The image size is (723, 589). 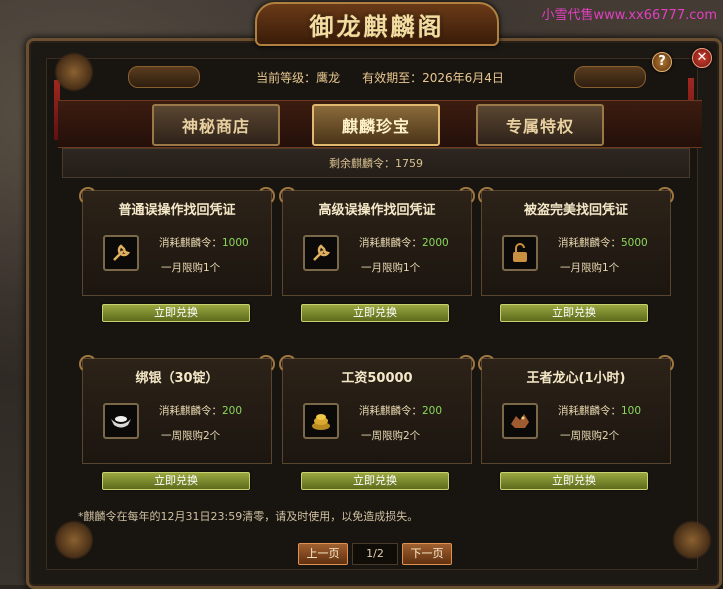 I want to click on window-title-plate: 御龙麒麟阁, so click(x=377, y=24).